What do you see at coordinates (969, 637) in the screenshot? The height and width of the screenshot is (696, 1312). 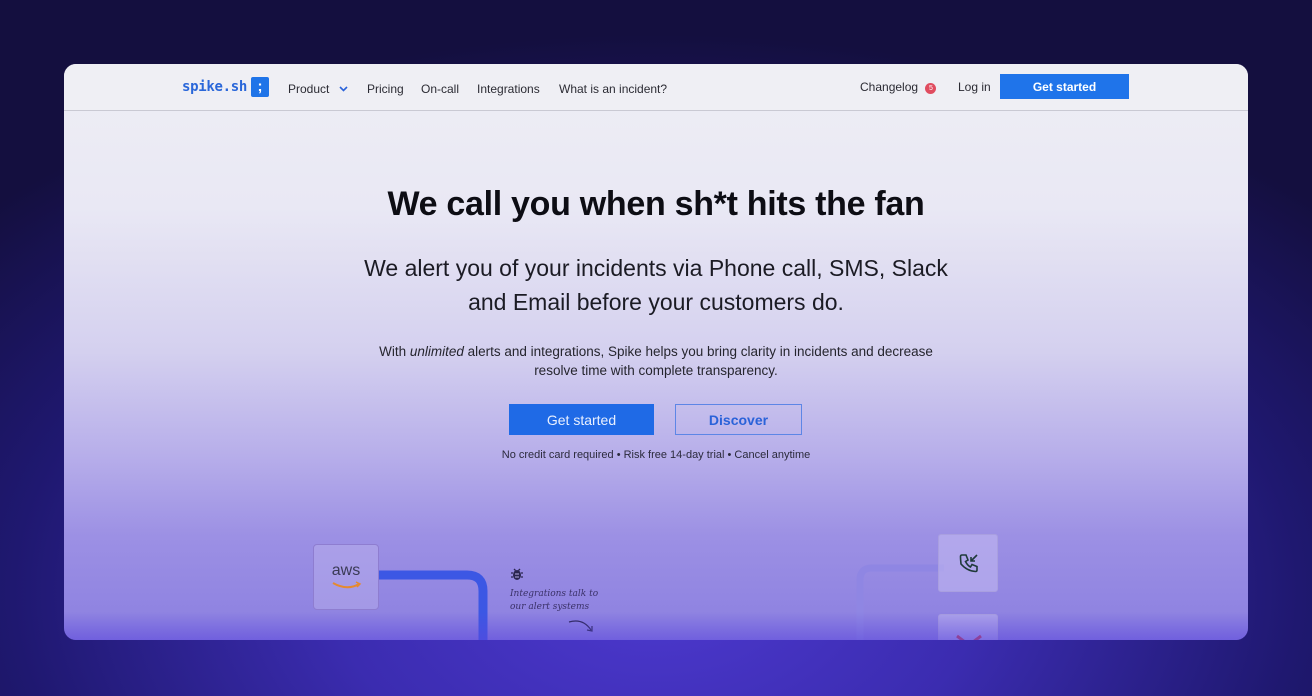 I see `gmail-icon` at bounding box center [969, 637].